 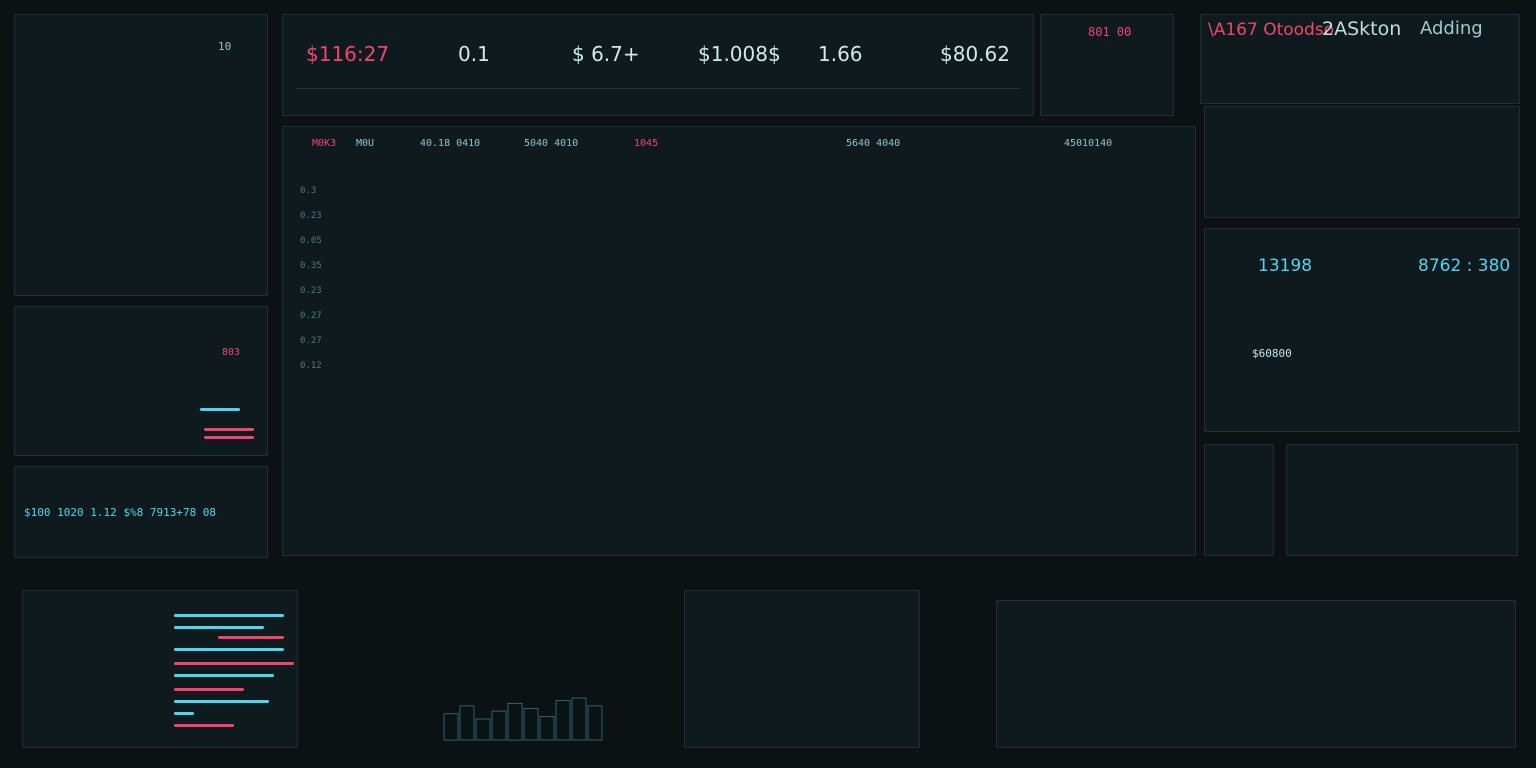 What do you see at coordinates (975, 54) in the screenshot?
I see `kpi-value-6: $80.62` at bounding box center [975, 54].